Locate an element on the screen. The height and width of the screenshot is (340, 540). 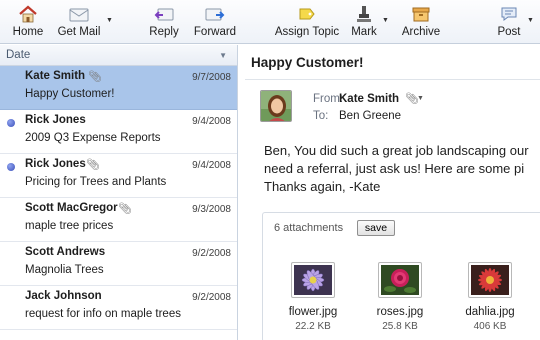
forward-label: Forward is located at coordinates (215, 32).